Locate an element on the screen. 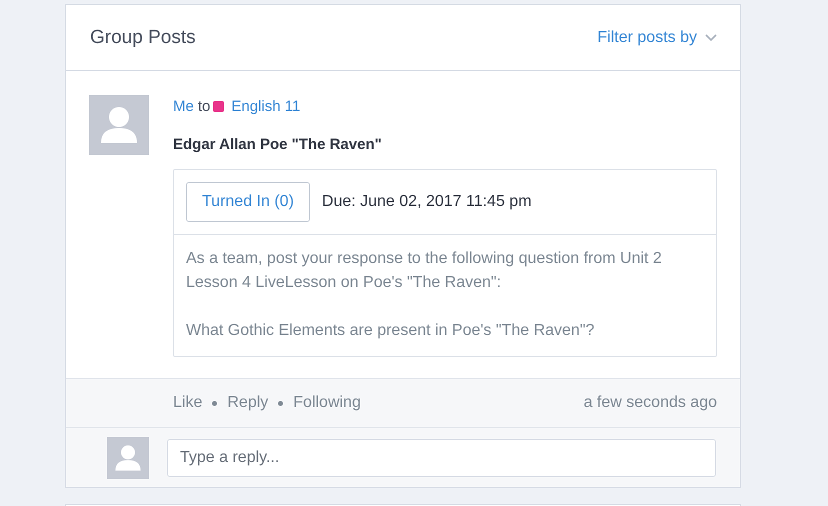  chevron-down-icon is located at coordinates (711, 38).